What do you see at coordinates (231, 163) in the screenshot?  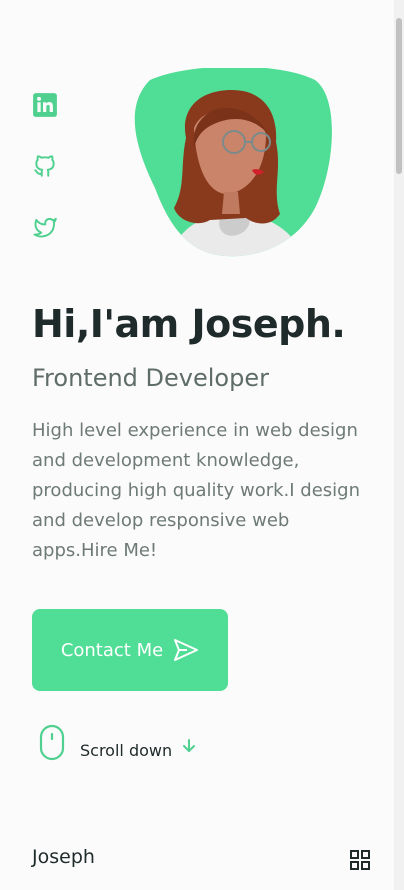 I see `profile-photo` at bounding box center [231, 163].